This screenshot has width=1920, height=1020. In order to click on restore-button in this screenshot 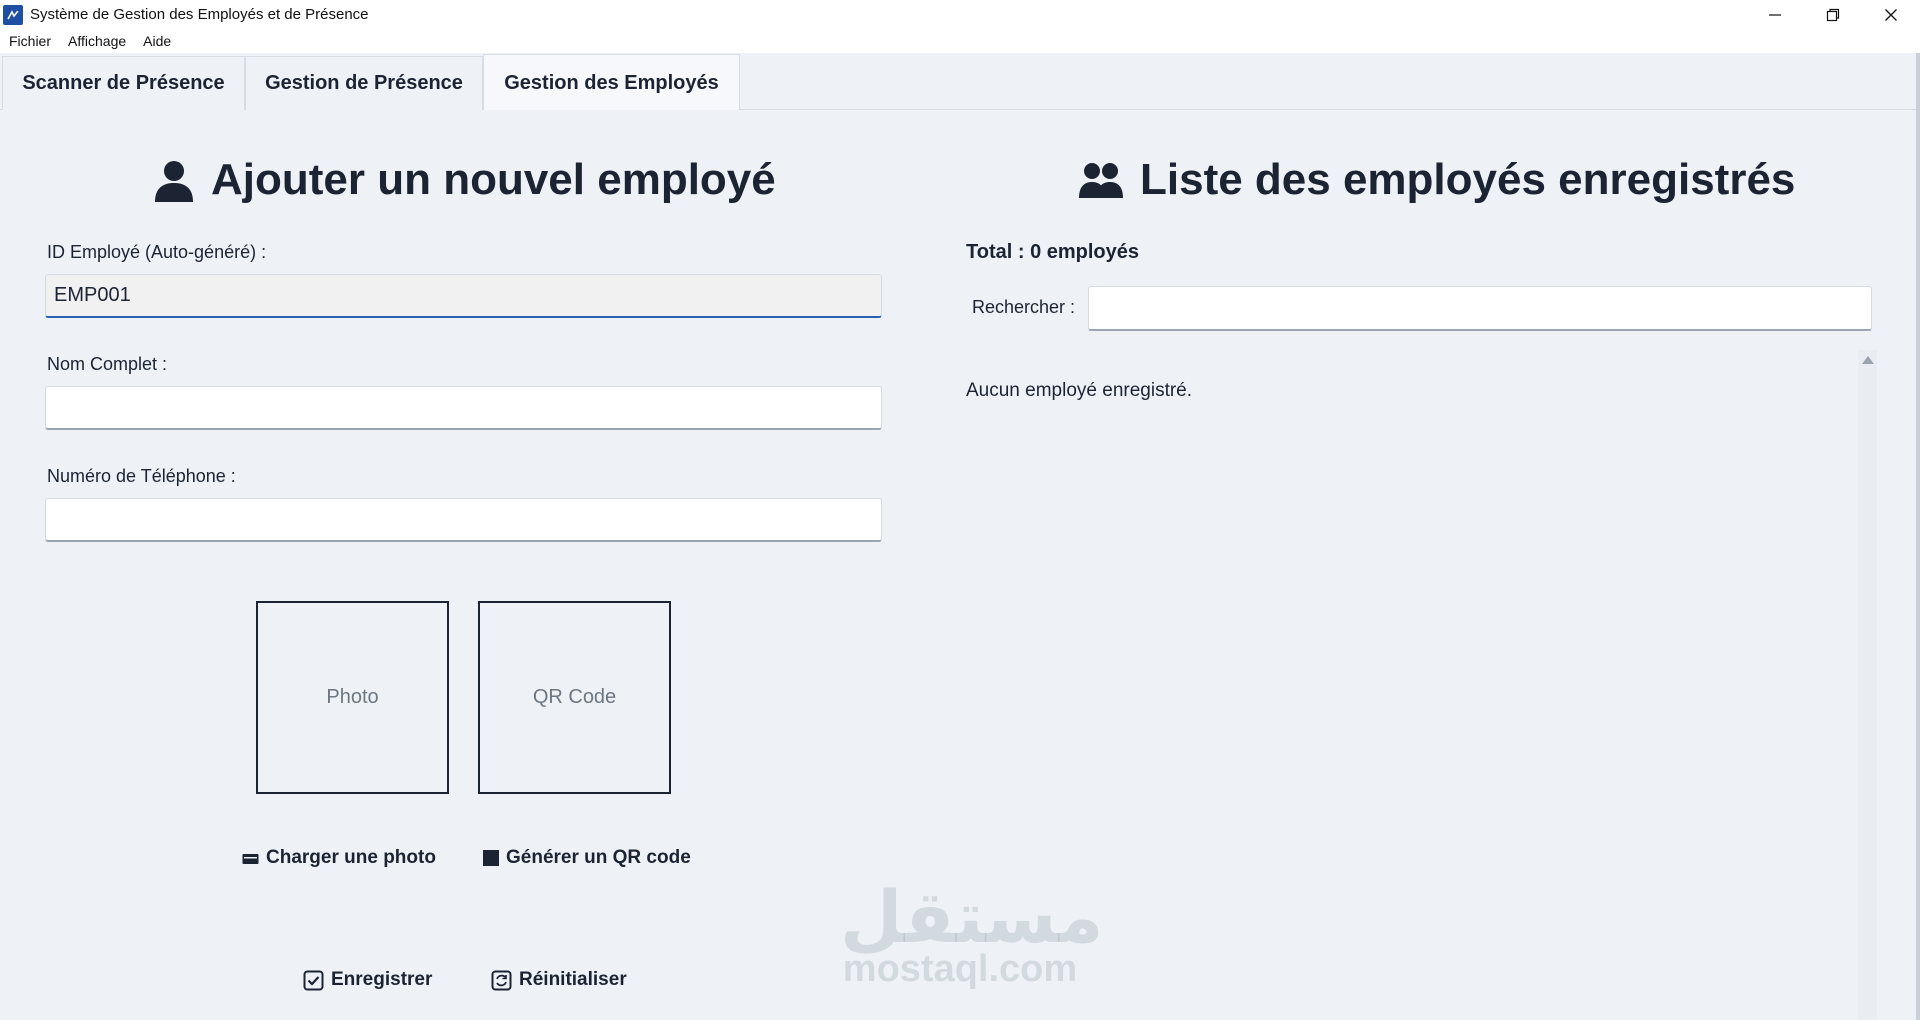, I will do `click(1833, 14)`.